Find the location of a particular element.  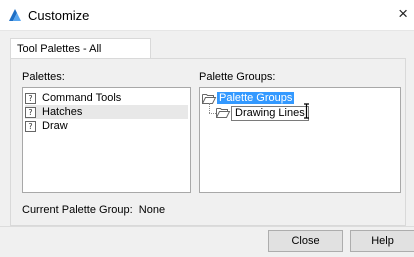

rename-edit-field: Drawing Lines is located at coordinates (270, 113).